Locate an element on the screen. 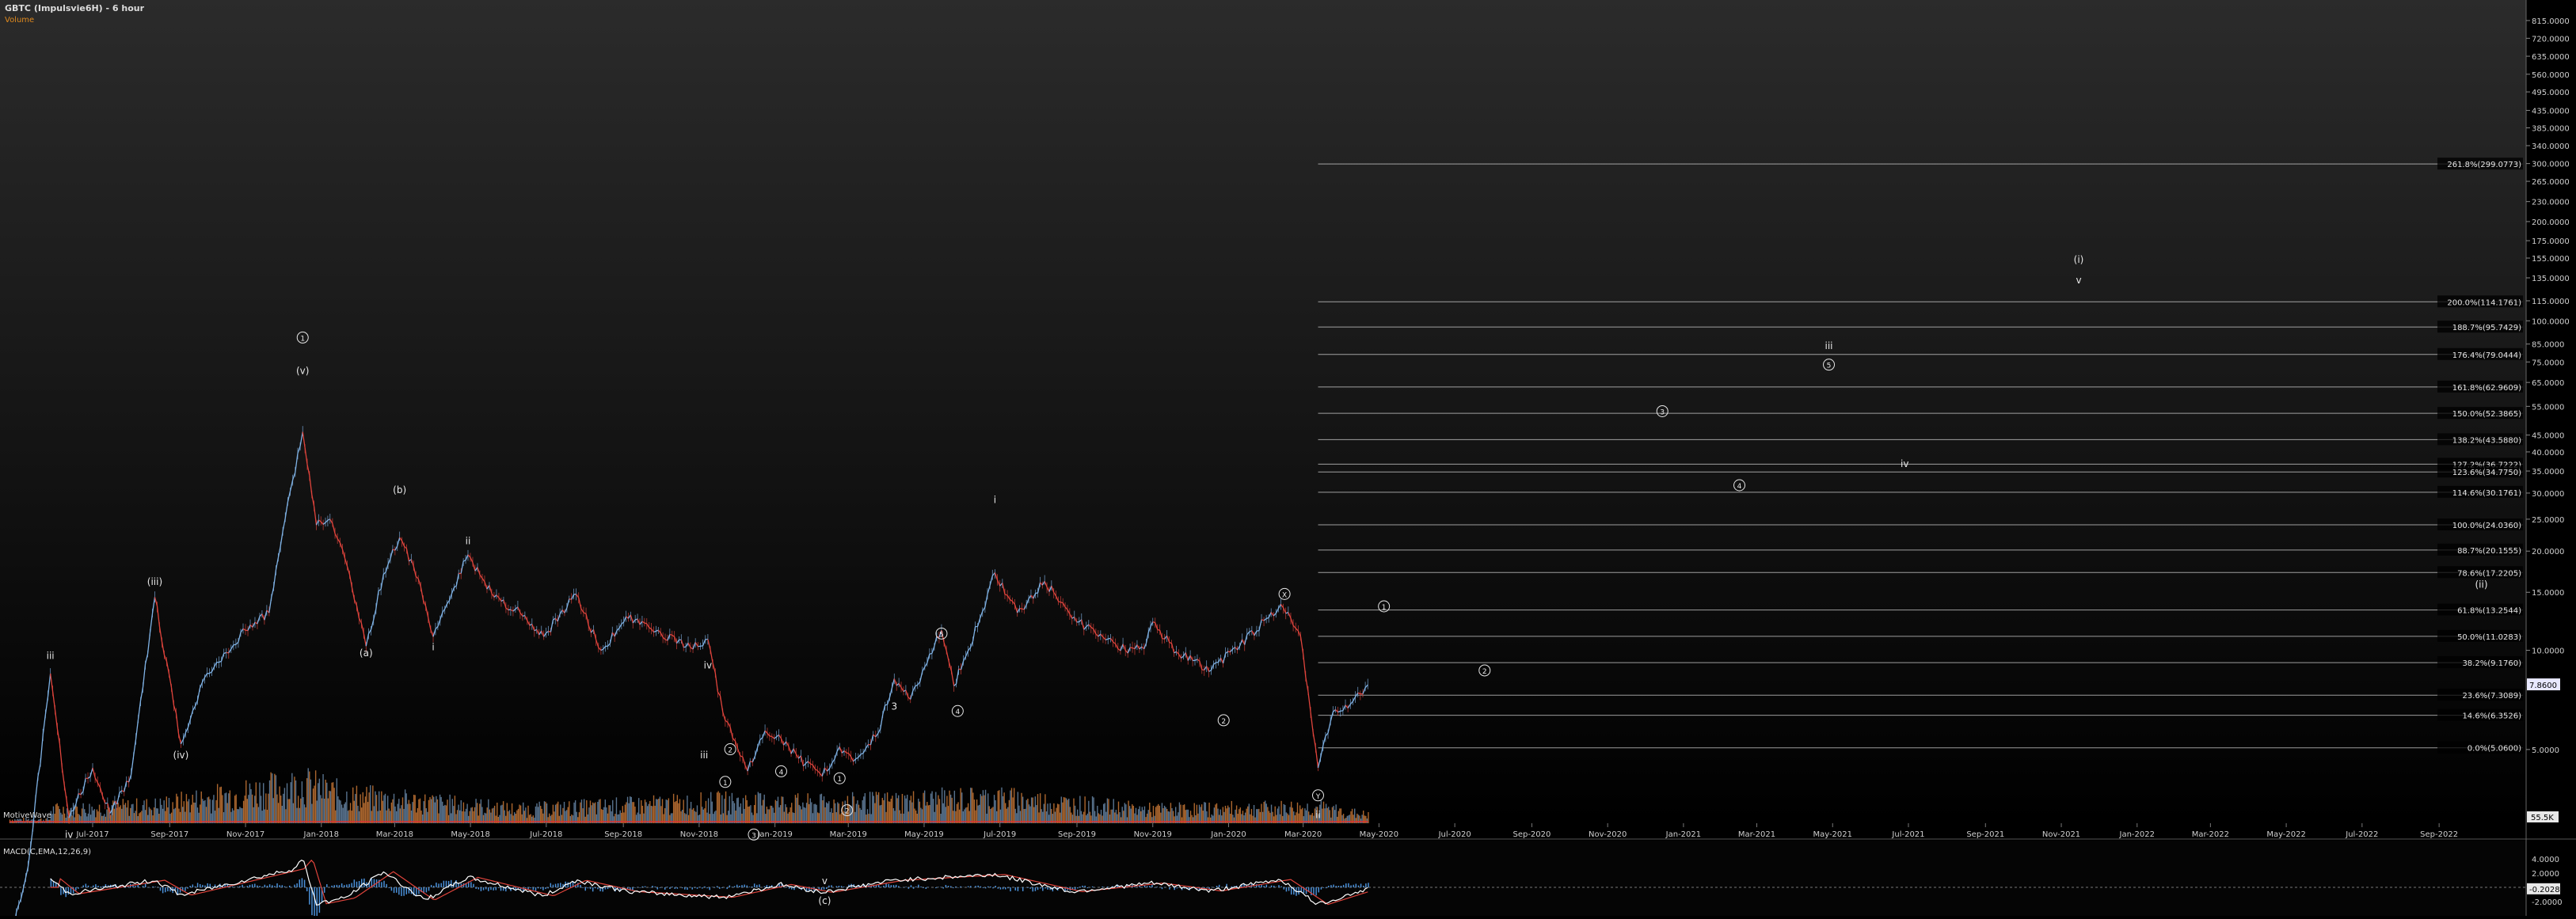 The height and width of the screenshot is (919, 2576). wave-label: 3 is located at coordinates (1662, 412).